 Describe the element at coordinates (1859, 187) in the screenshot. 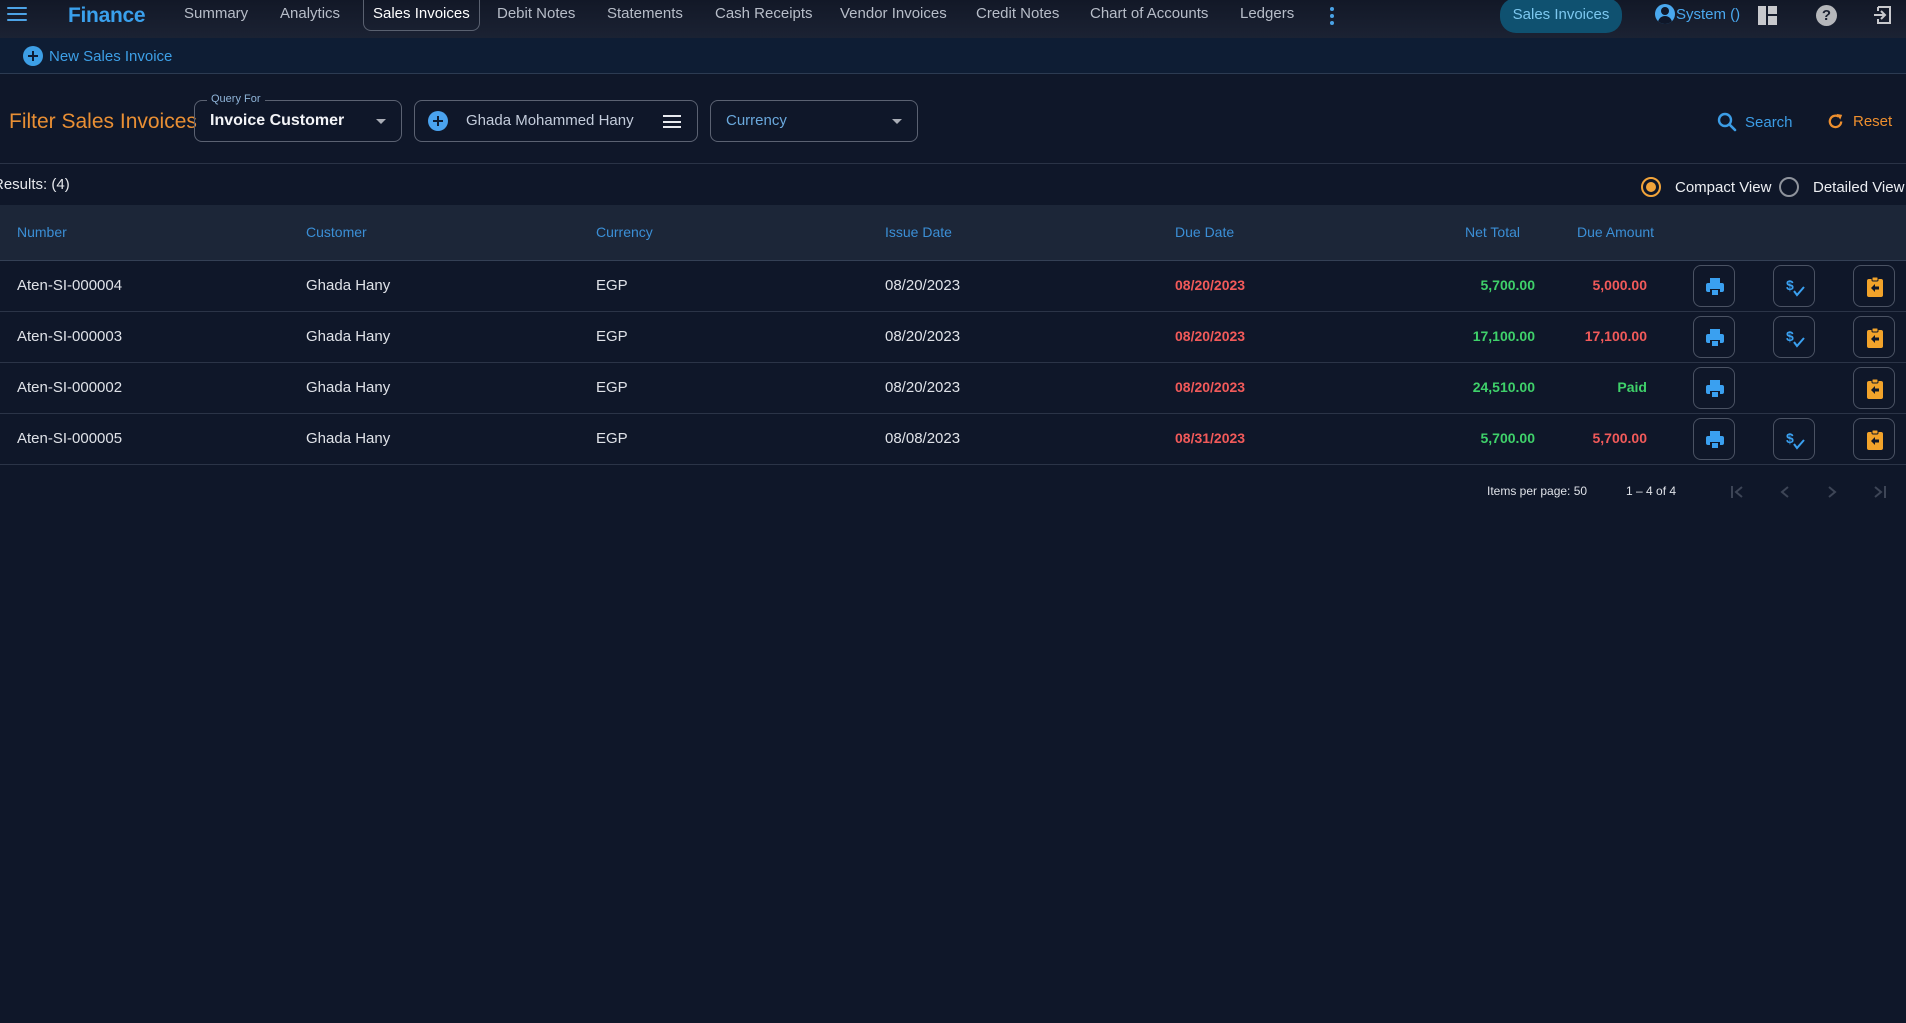

I see `detailed-view-label: Detailed View` at that location.